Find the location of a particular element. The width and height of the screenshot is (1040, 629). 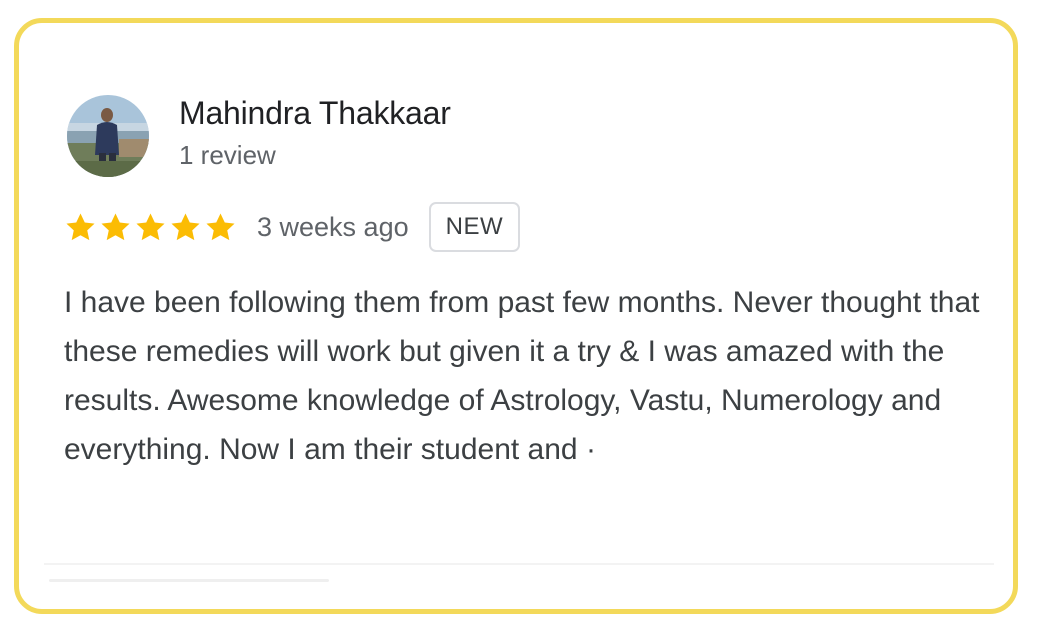

divider is located at coordinates (519, 564).